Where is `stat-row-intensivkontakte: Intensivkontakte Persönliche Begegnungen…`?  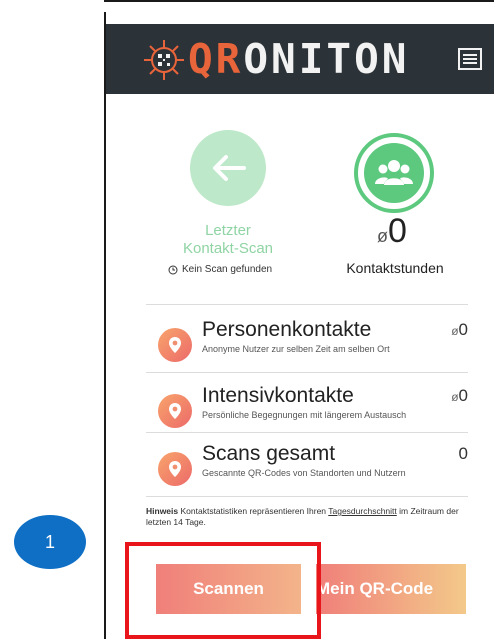
stat-row-intensivkontakte: Intensivkontakte Persönliche Begegnungen… is located at coordinates (307, 408).